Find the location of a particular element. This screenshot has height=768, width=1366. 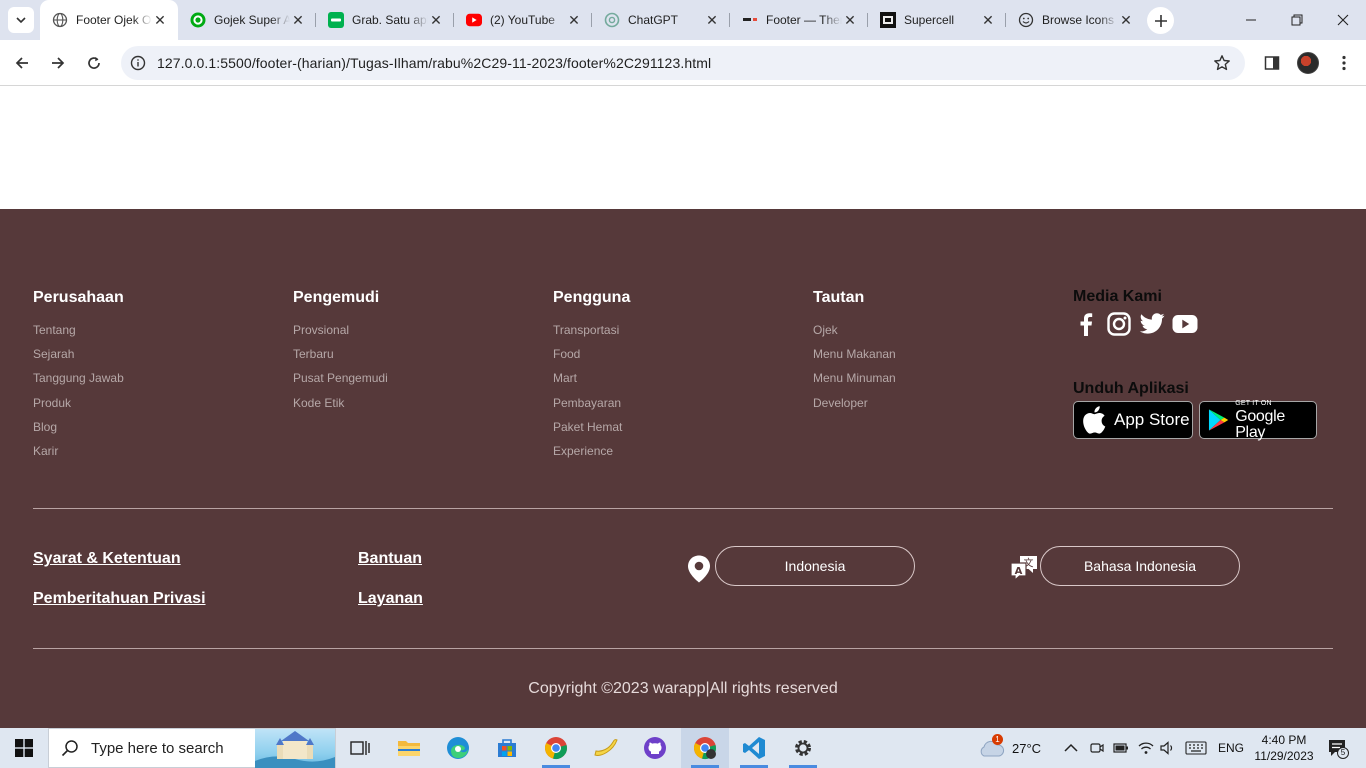

footer-link: Food is located at coordinates (591, 359).